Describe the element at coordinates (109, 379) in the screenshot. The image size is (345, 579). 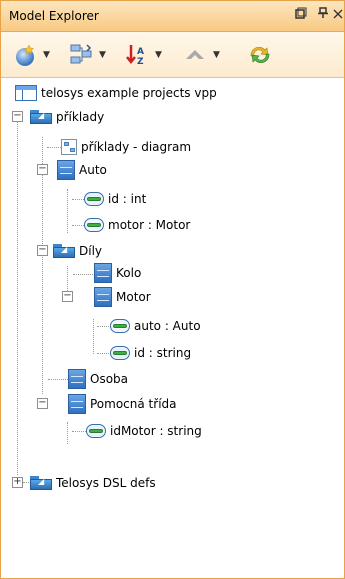
I see `tree-item-label: Osoba` at that location.